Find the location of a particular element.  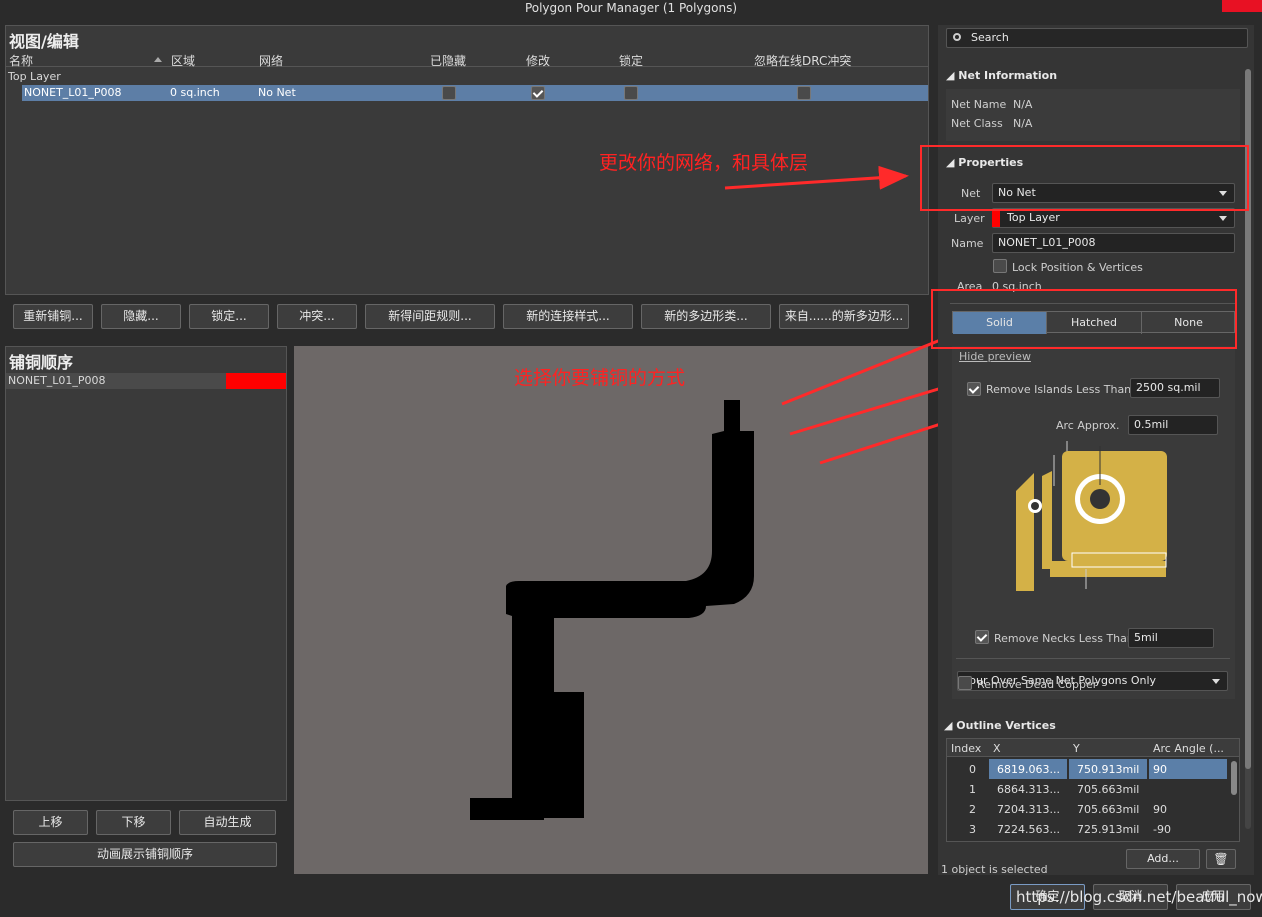

copper-polygon is located at coordinates (612, 610).